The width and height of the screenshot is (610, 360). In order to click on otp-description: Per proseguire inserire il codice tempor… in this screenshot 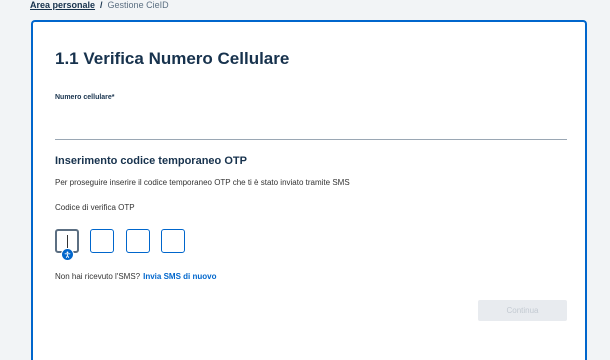, I will do `click(202, 182)`.